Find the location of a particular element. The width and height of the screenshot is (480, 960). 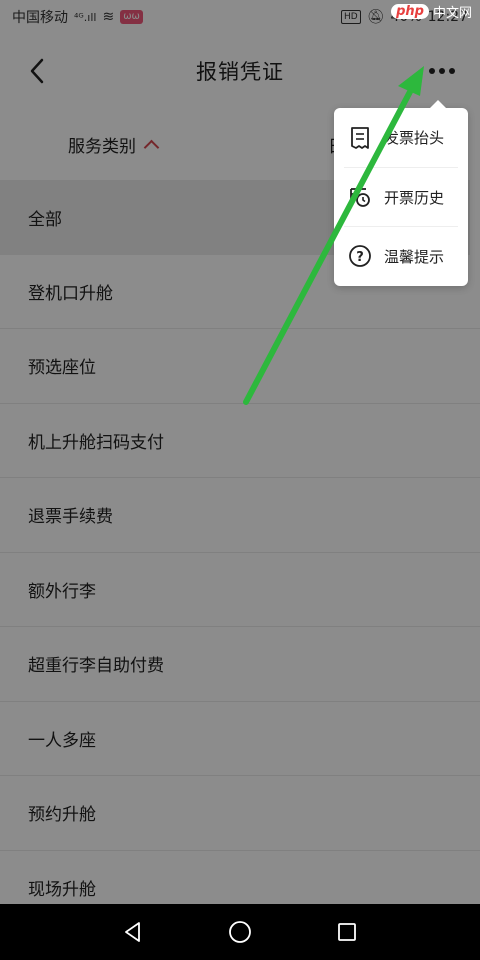

menu-item-tips: ? 温馨提示 is located at coordinates (401, 255).